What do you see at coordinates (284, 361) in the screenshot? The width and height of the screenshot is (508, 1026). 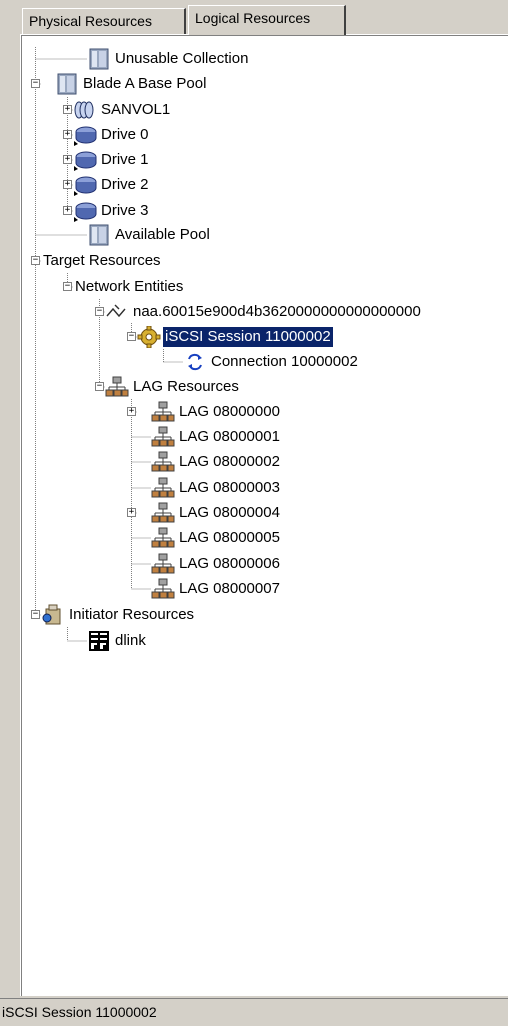 I see `node-label: Connection 10000002` at bounding box center [284, 361].